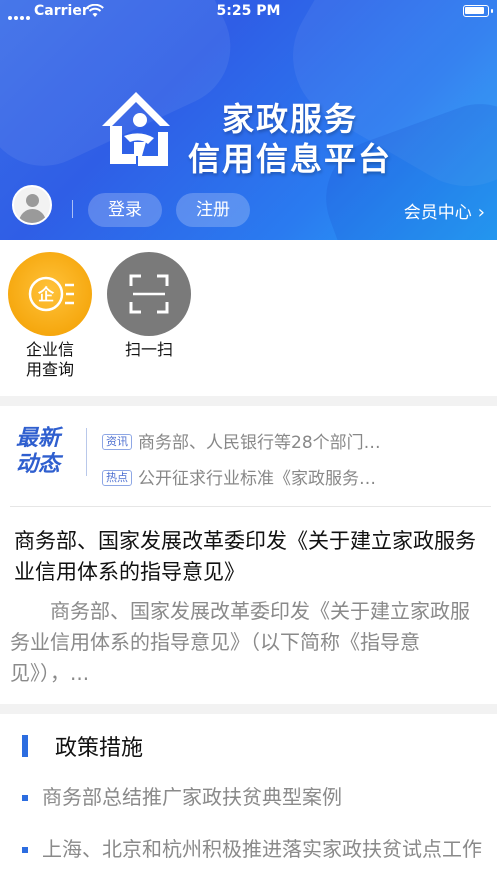  Describe the element at coordinates (99, 748) in the screenshot. I see `section-title: 政策措施` at that location.